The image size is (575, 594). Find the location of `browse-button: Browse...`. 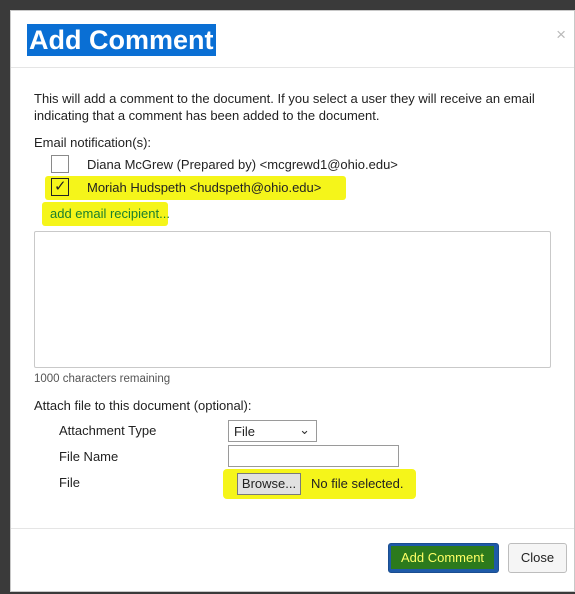

browse-button: Browse... is located at coordinates (269, 484).